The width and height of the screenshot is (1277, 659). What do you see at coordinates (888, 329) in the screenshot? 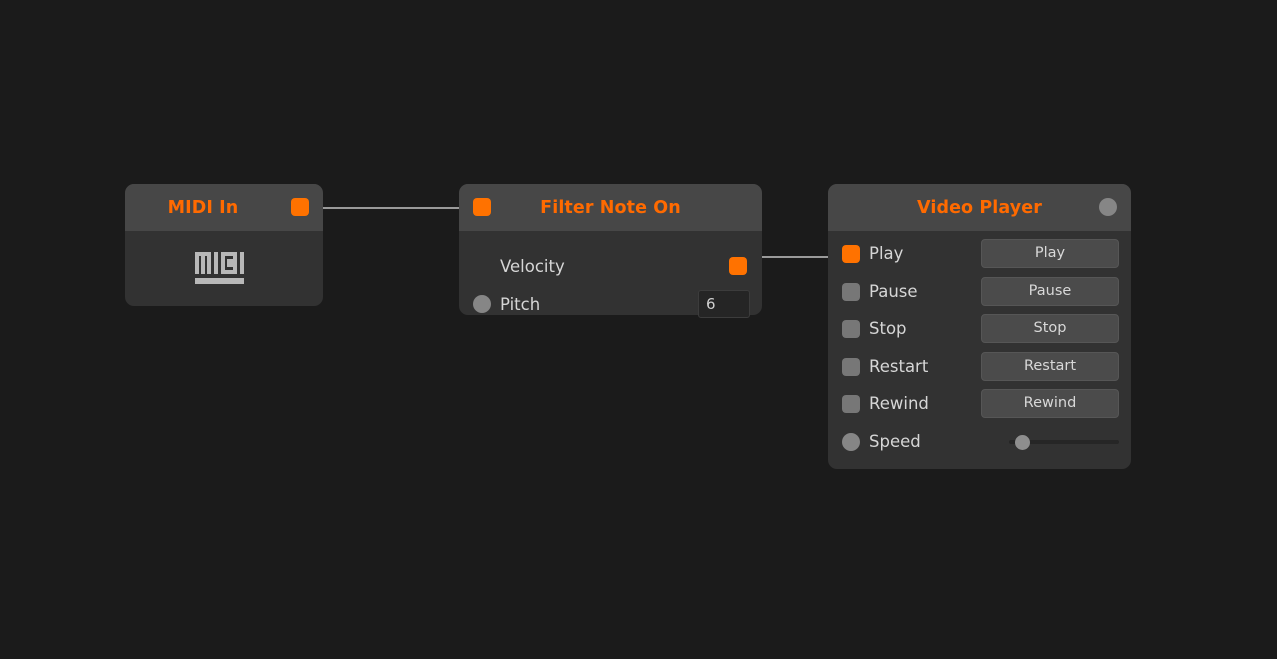
I see `row-stop-label: Stop` at bounding box center [888, 329].